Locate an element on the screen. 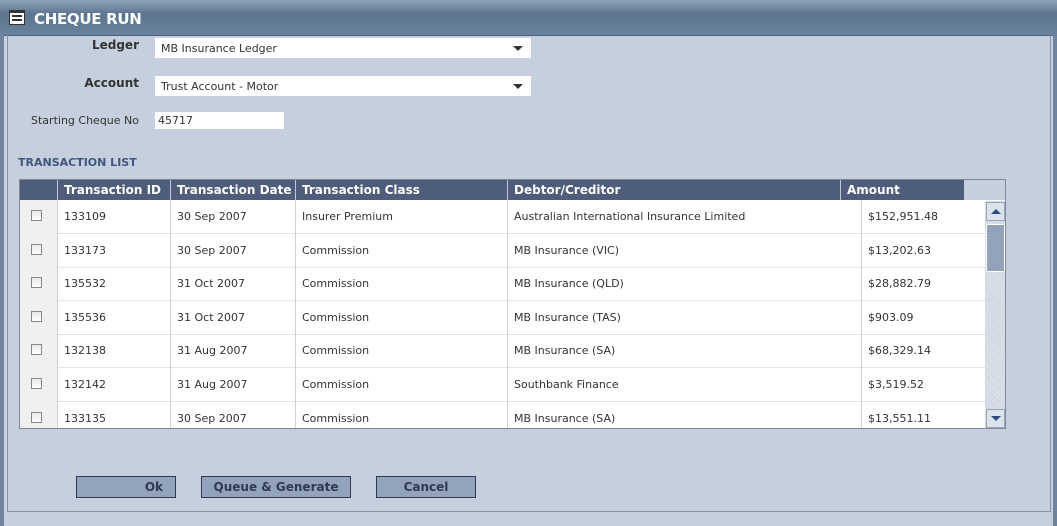 This screenshot has height=526, width=1057. cell-transaction-id: 135536 is located at coordinates (113, 317).